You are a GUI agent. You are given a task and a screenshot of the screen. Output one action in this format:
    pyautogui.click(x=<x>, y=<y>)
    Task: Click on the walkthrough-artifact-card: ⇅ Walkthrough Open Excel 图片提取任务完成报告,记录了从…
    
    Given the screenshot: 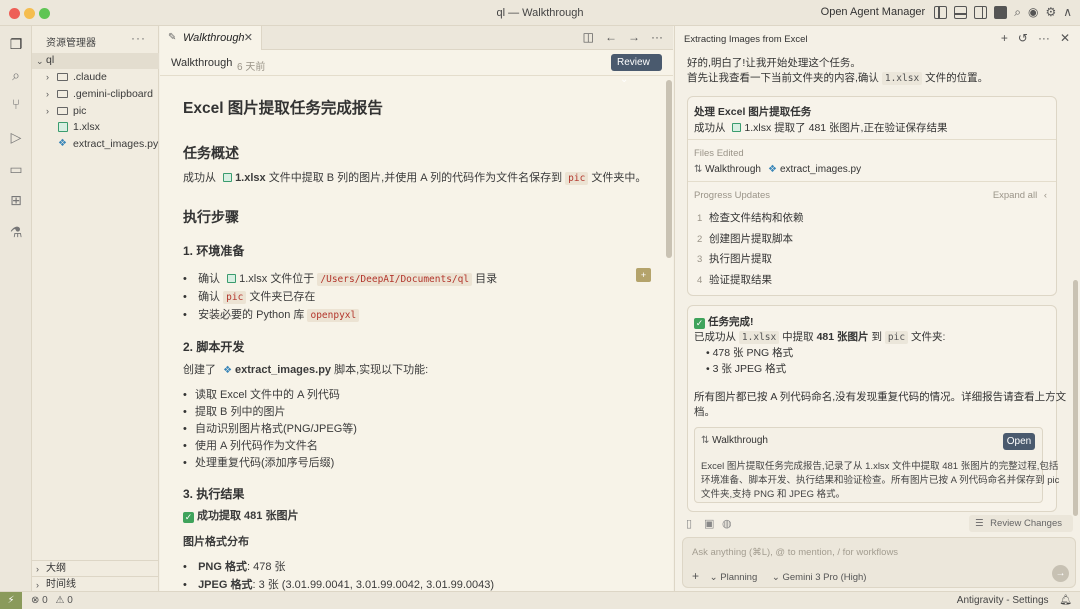 What is the action you would take?
    pyautogui.click(x=876, y=465)
    